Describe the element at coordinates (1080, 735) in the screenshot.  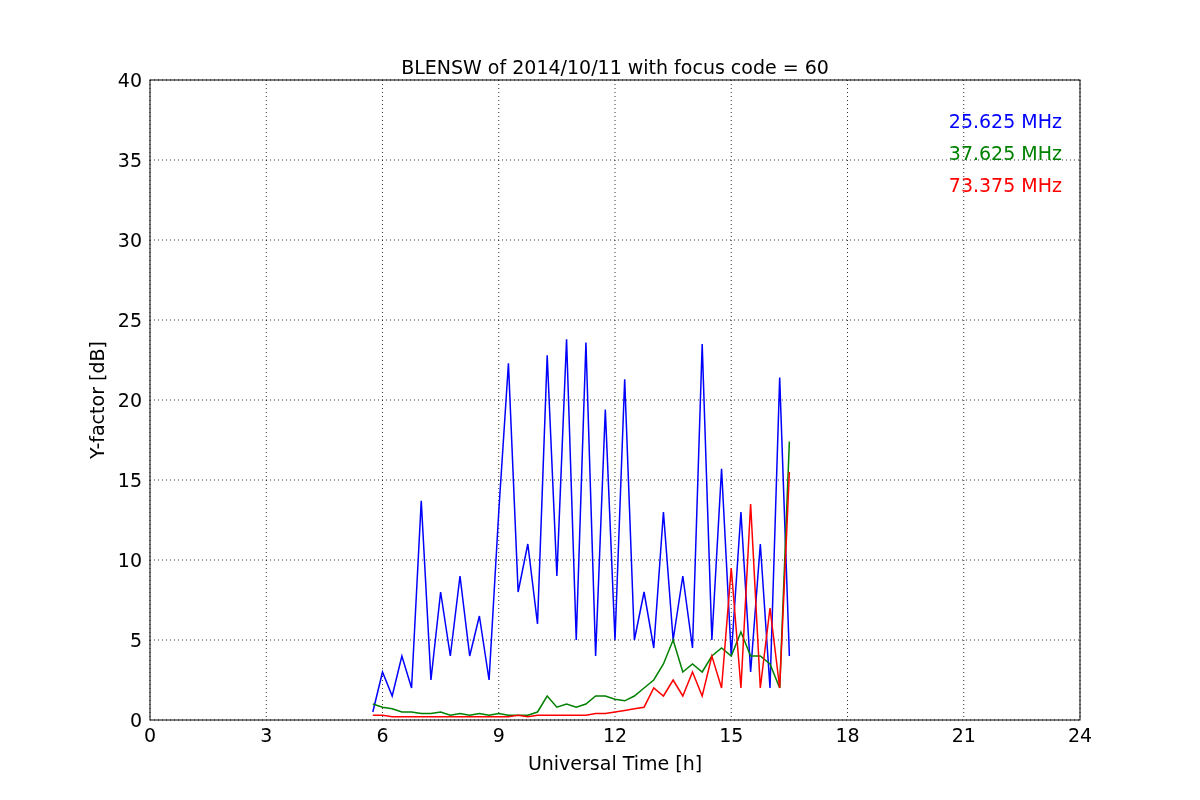
I see `x-tick-label: 24` at that location.